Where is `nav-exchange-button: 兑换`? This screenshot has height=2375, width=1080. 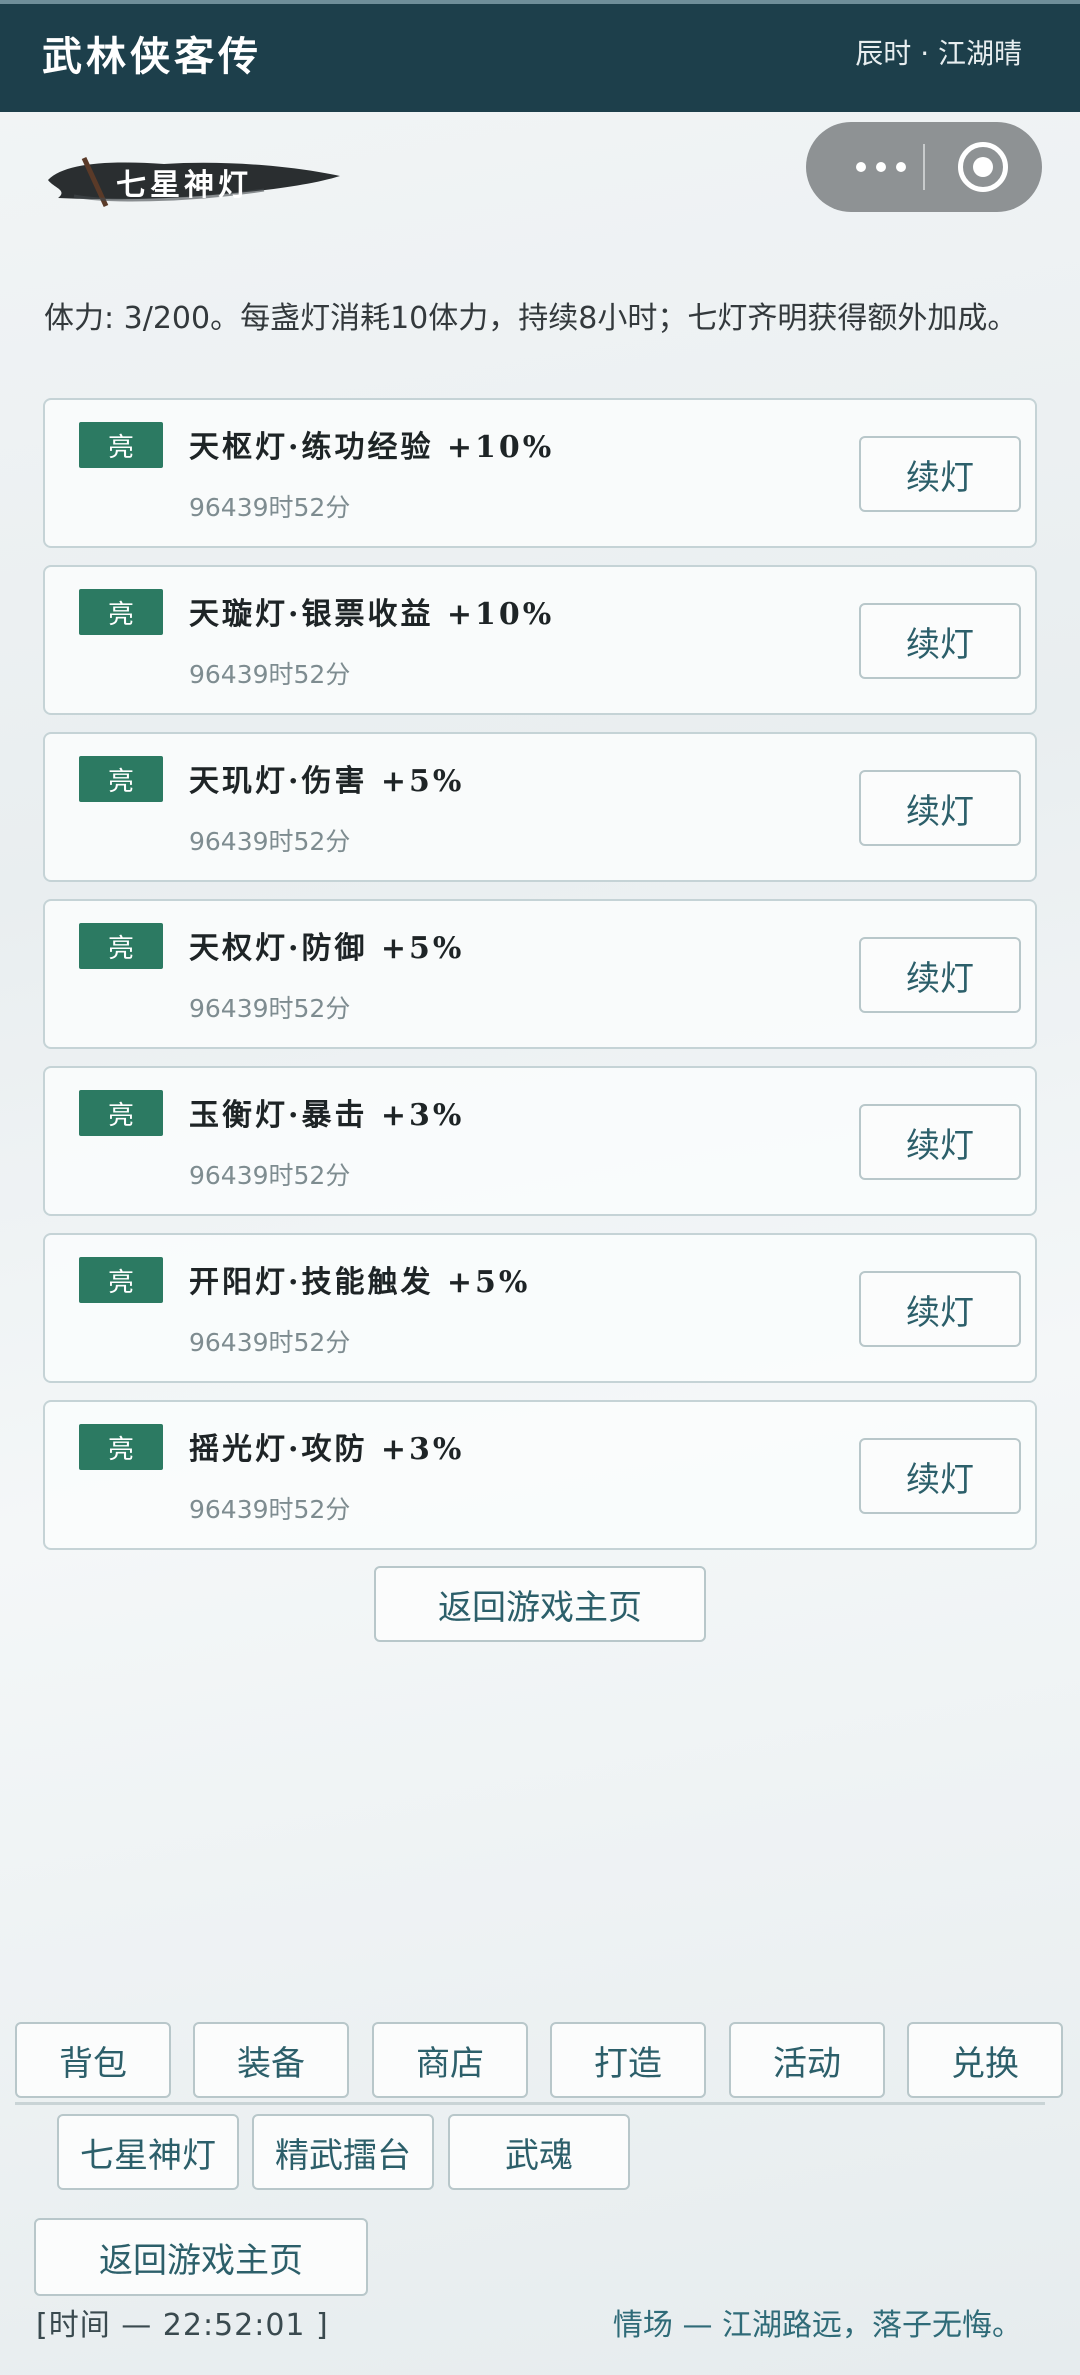
nav-exchange-button: 兑换 is located at coordinates (985, 2060).